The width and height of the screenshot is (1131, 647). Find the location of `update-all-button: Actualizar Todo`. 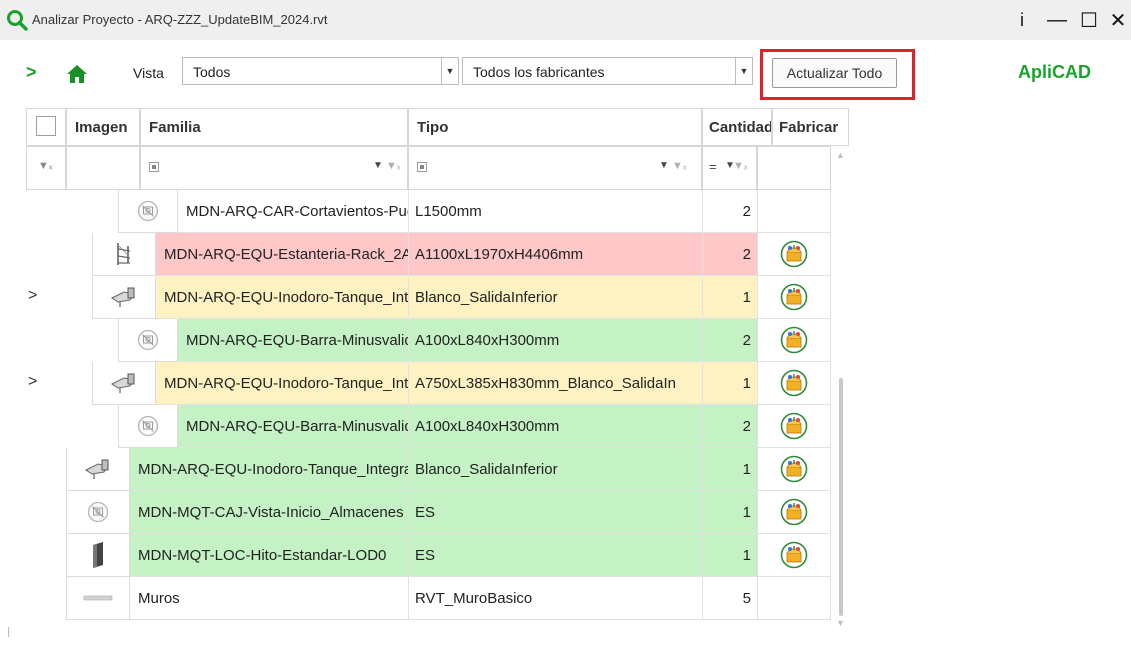

update-all-button: Actualizar Todo is located at coordinates (834, 73).